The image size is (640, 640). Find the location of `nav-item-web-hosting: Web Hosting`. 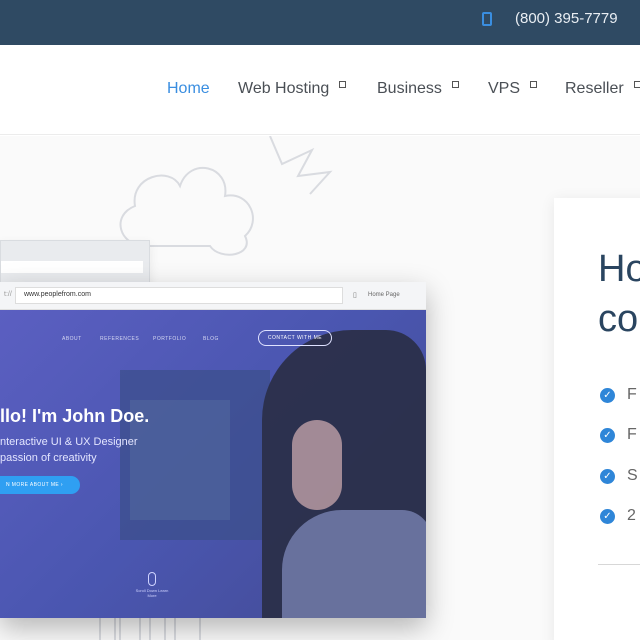

nav-item-web-hosting: Web Hosting is located at coordinates (292, 89).